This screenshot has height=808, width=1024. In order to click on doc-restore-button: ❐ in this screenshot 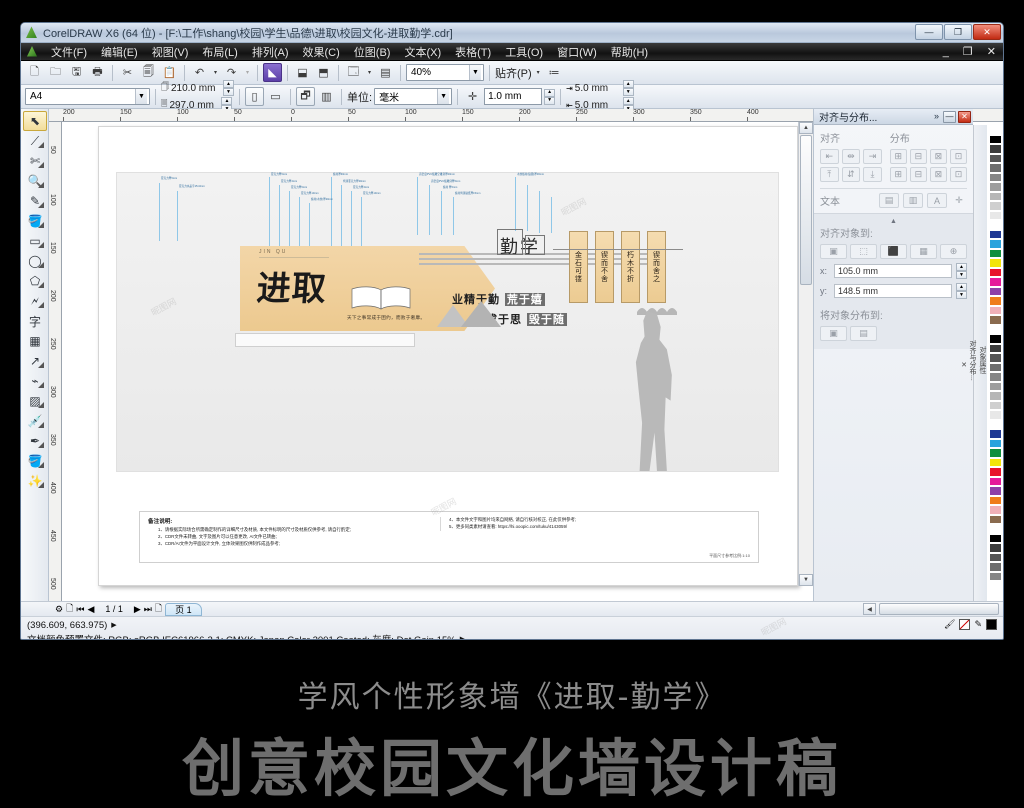, I will do `click(968, 51)`.